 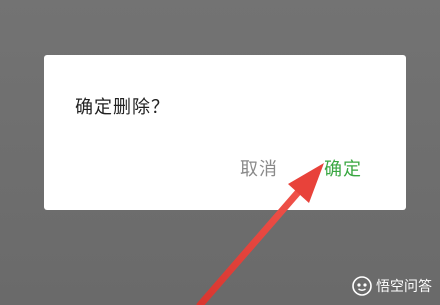 What do you see at coordinates (259, 170) in the screenshot?
I see `cancel-button: 取消` at bounding box center [259, 170].